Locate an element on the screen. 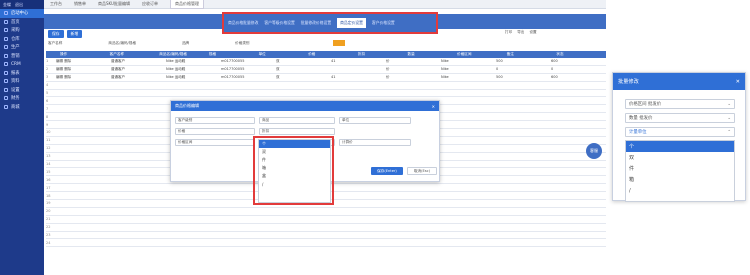 This screenshot has width=750, height=275. add-button: 新增 is located at coordinates (74, 34).